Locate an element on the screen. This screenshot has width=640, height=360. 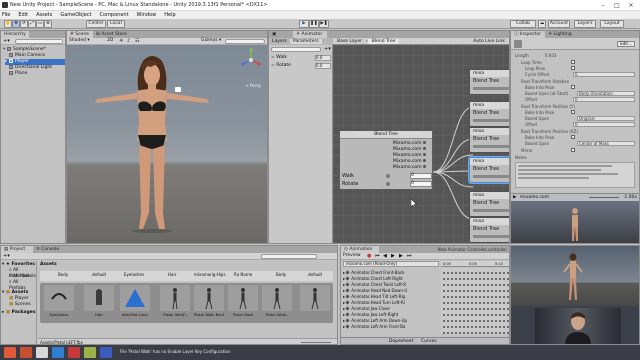
notes-area is located at coordinates (575, 175).